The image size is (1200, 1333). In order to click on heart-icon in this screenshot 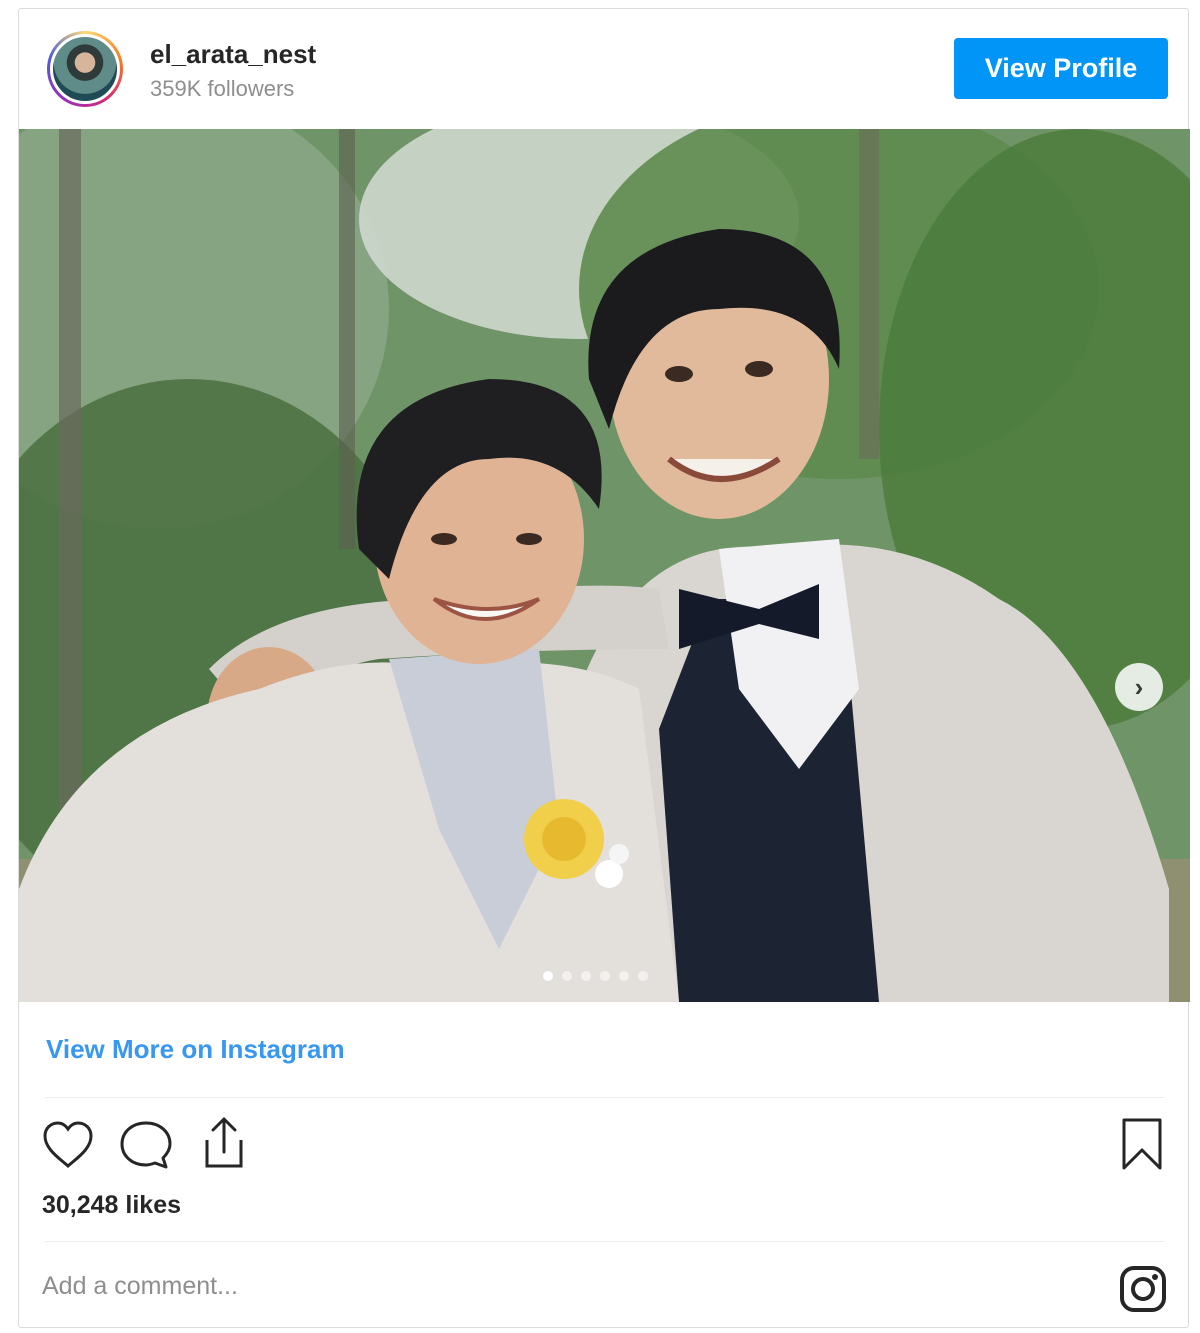, I will do `click(68, 1145)`.